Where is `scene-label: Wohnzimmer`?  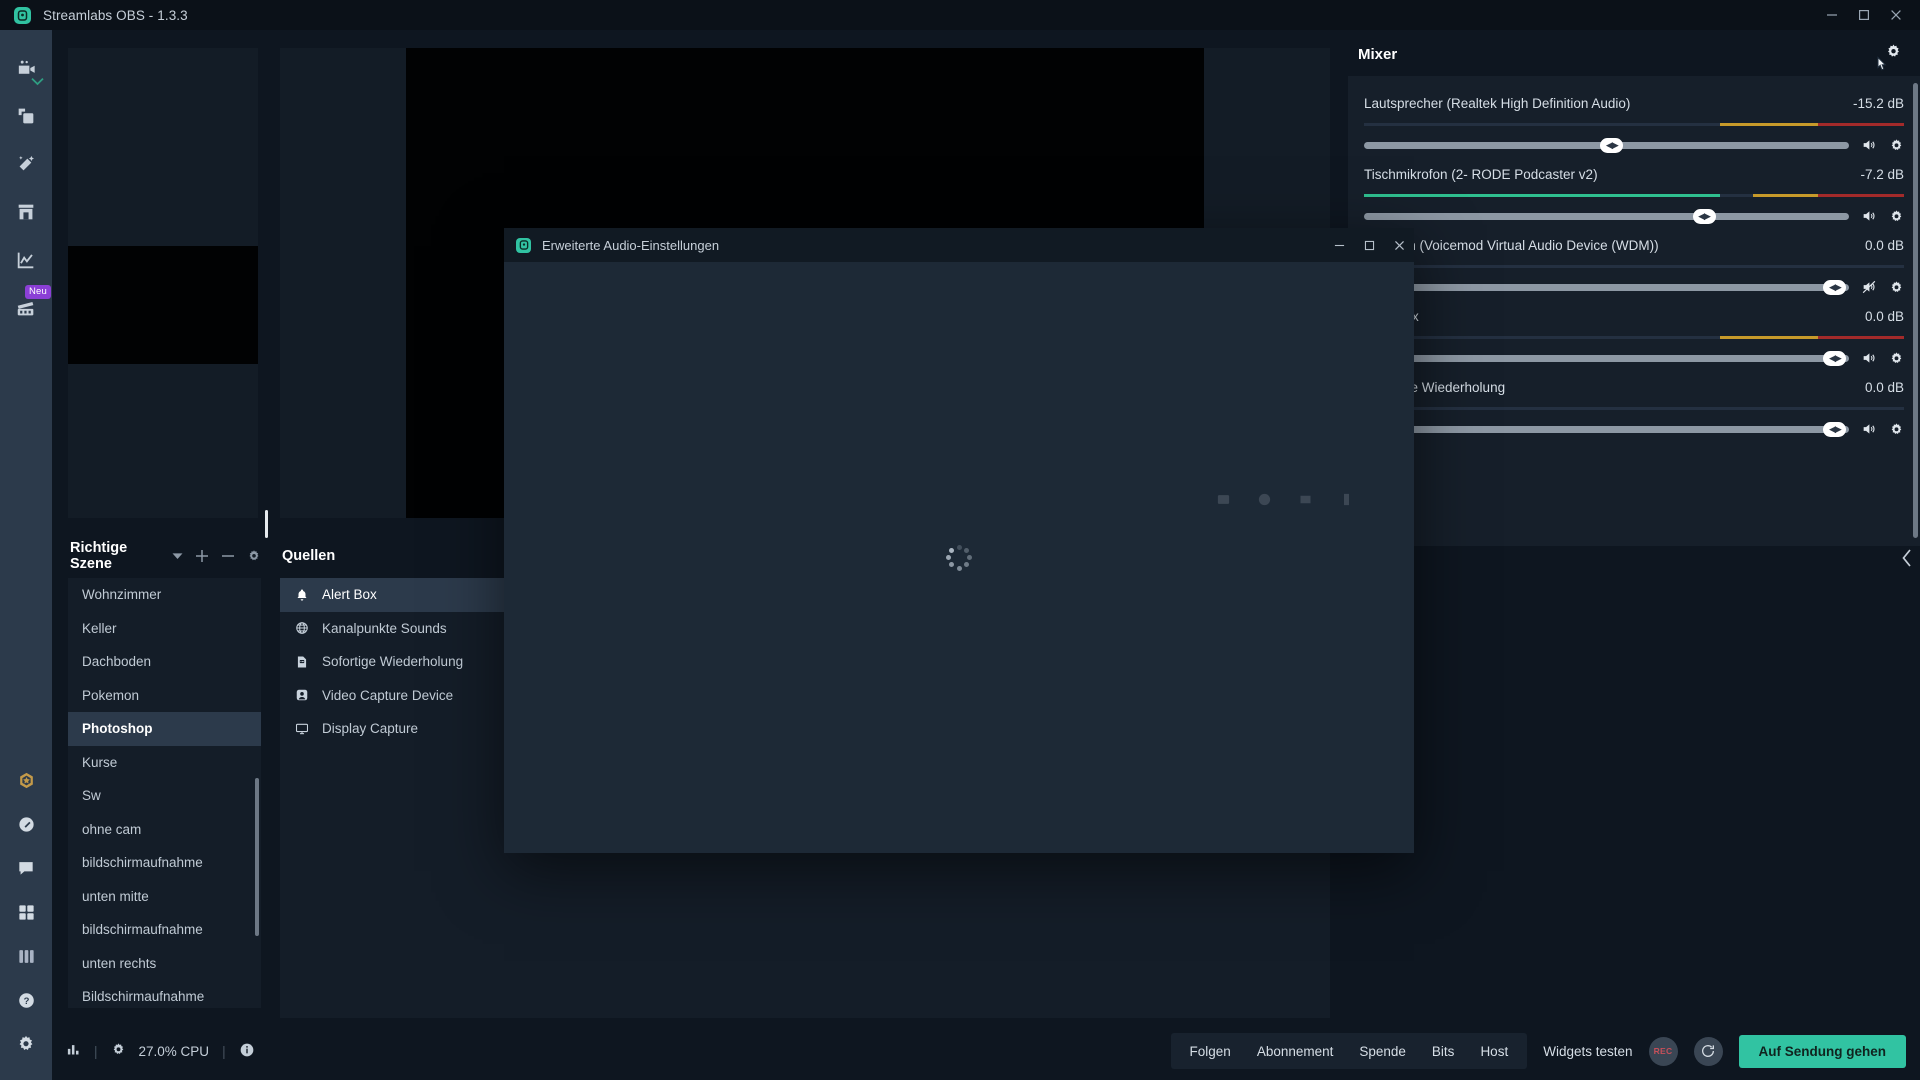
scene-label: Wohnzimmer is located at coordinates (122, 595).